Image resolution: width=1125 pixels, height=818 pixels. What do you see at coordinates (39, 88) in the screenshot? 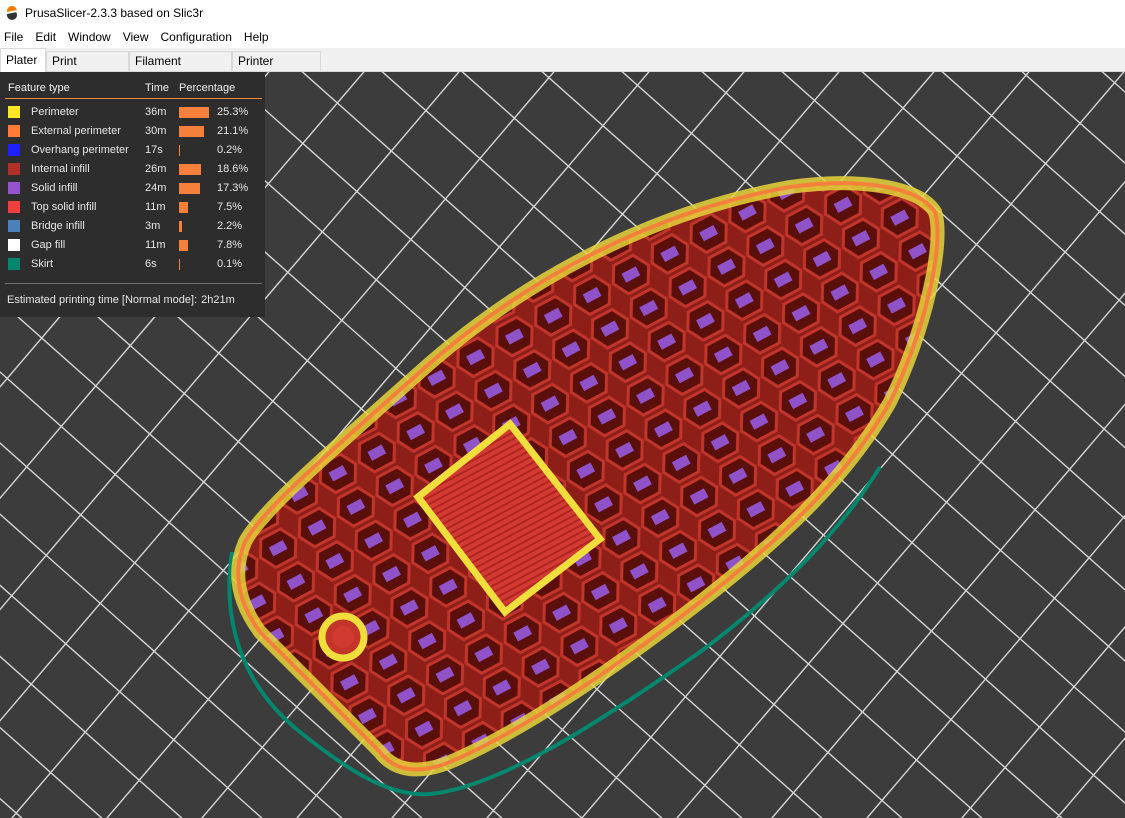
I see `header-feature-type: Feature type` at bounding box center [39, 88].